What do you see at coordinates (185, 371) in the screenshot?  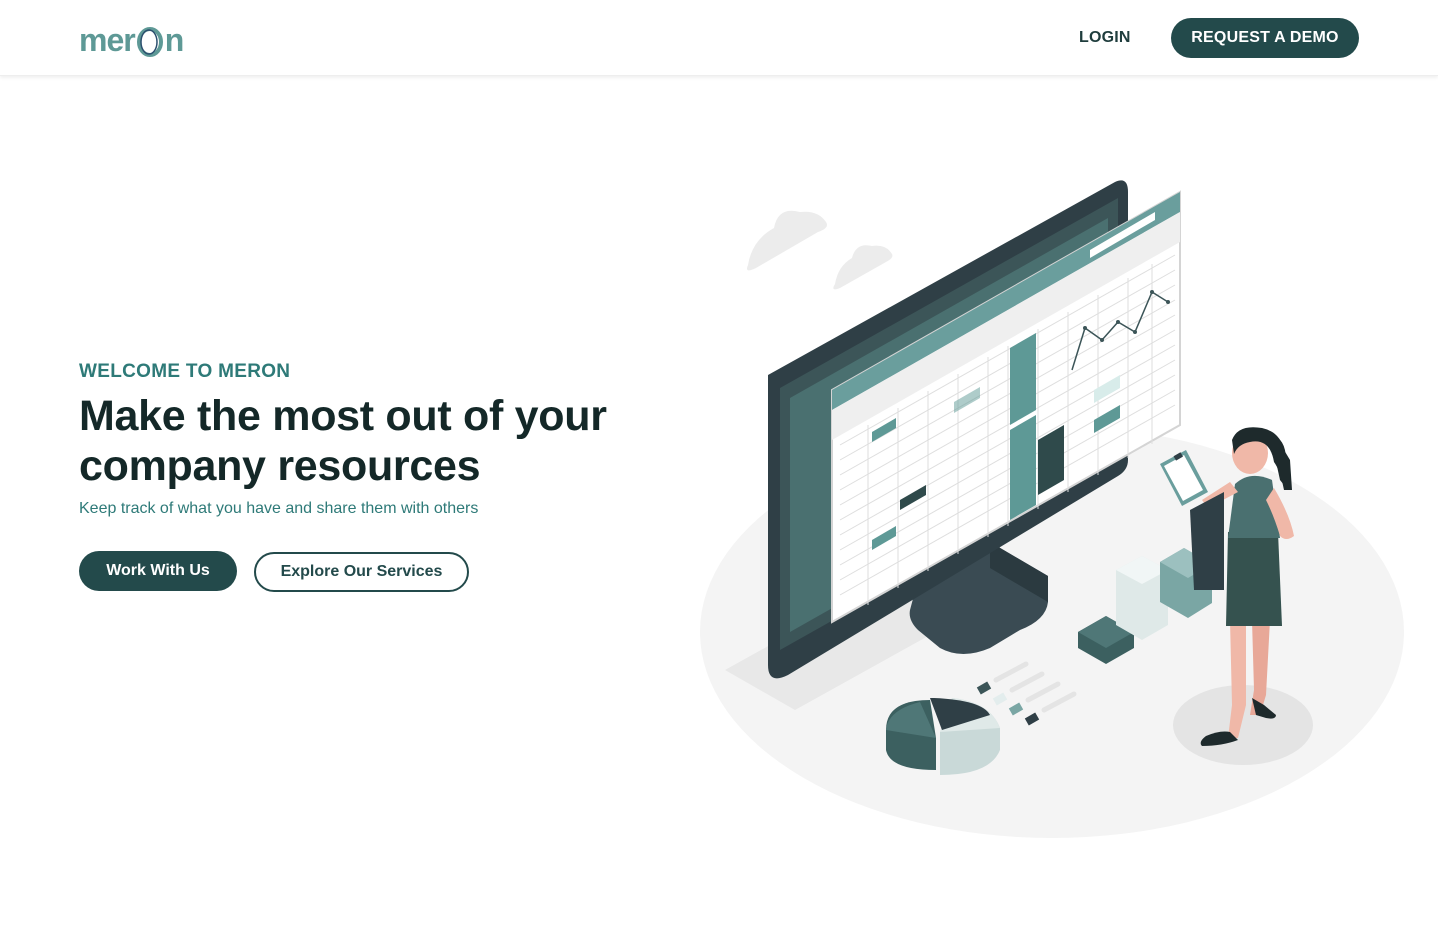 I see `hero-eyebrow: WELCOME TO MERON` at bounding box center [185, 371].